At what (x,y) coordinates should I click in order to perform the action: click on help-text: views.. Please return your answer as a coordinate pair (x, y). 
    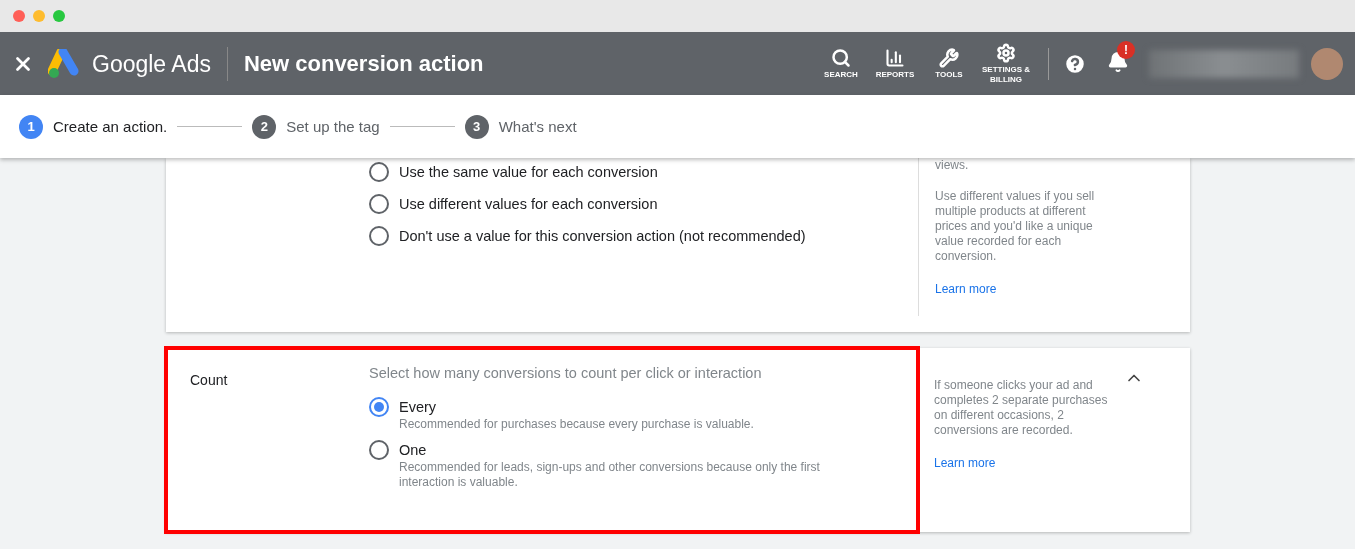
    Looking at the image, I should click on (952, 165).